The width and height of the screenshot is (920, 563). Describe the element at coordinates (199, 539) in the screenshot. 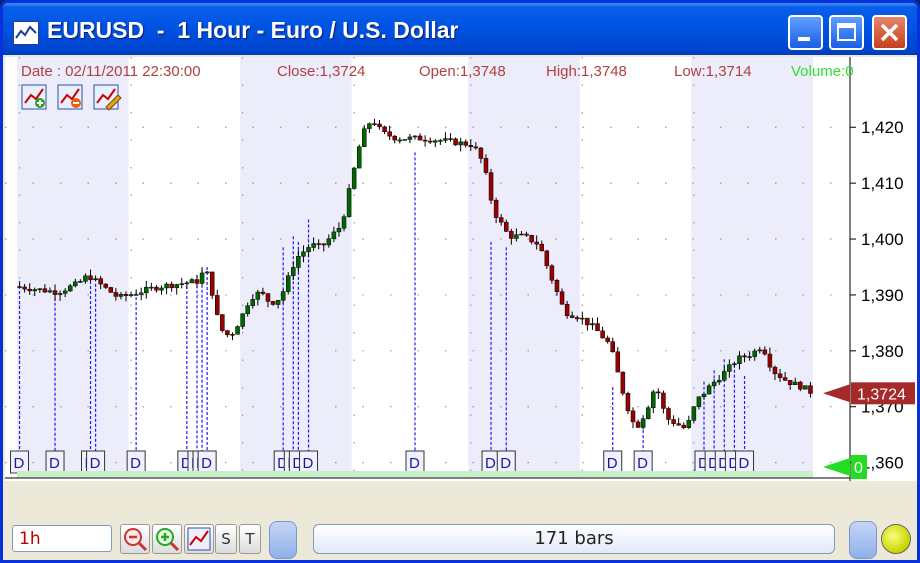

I see `indicator-button` at that location.